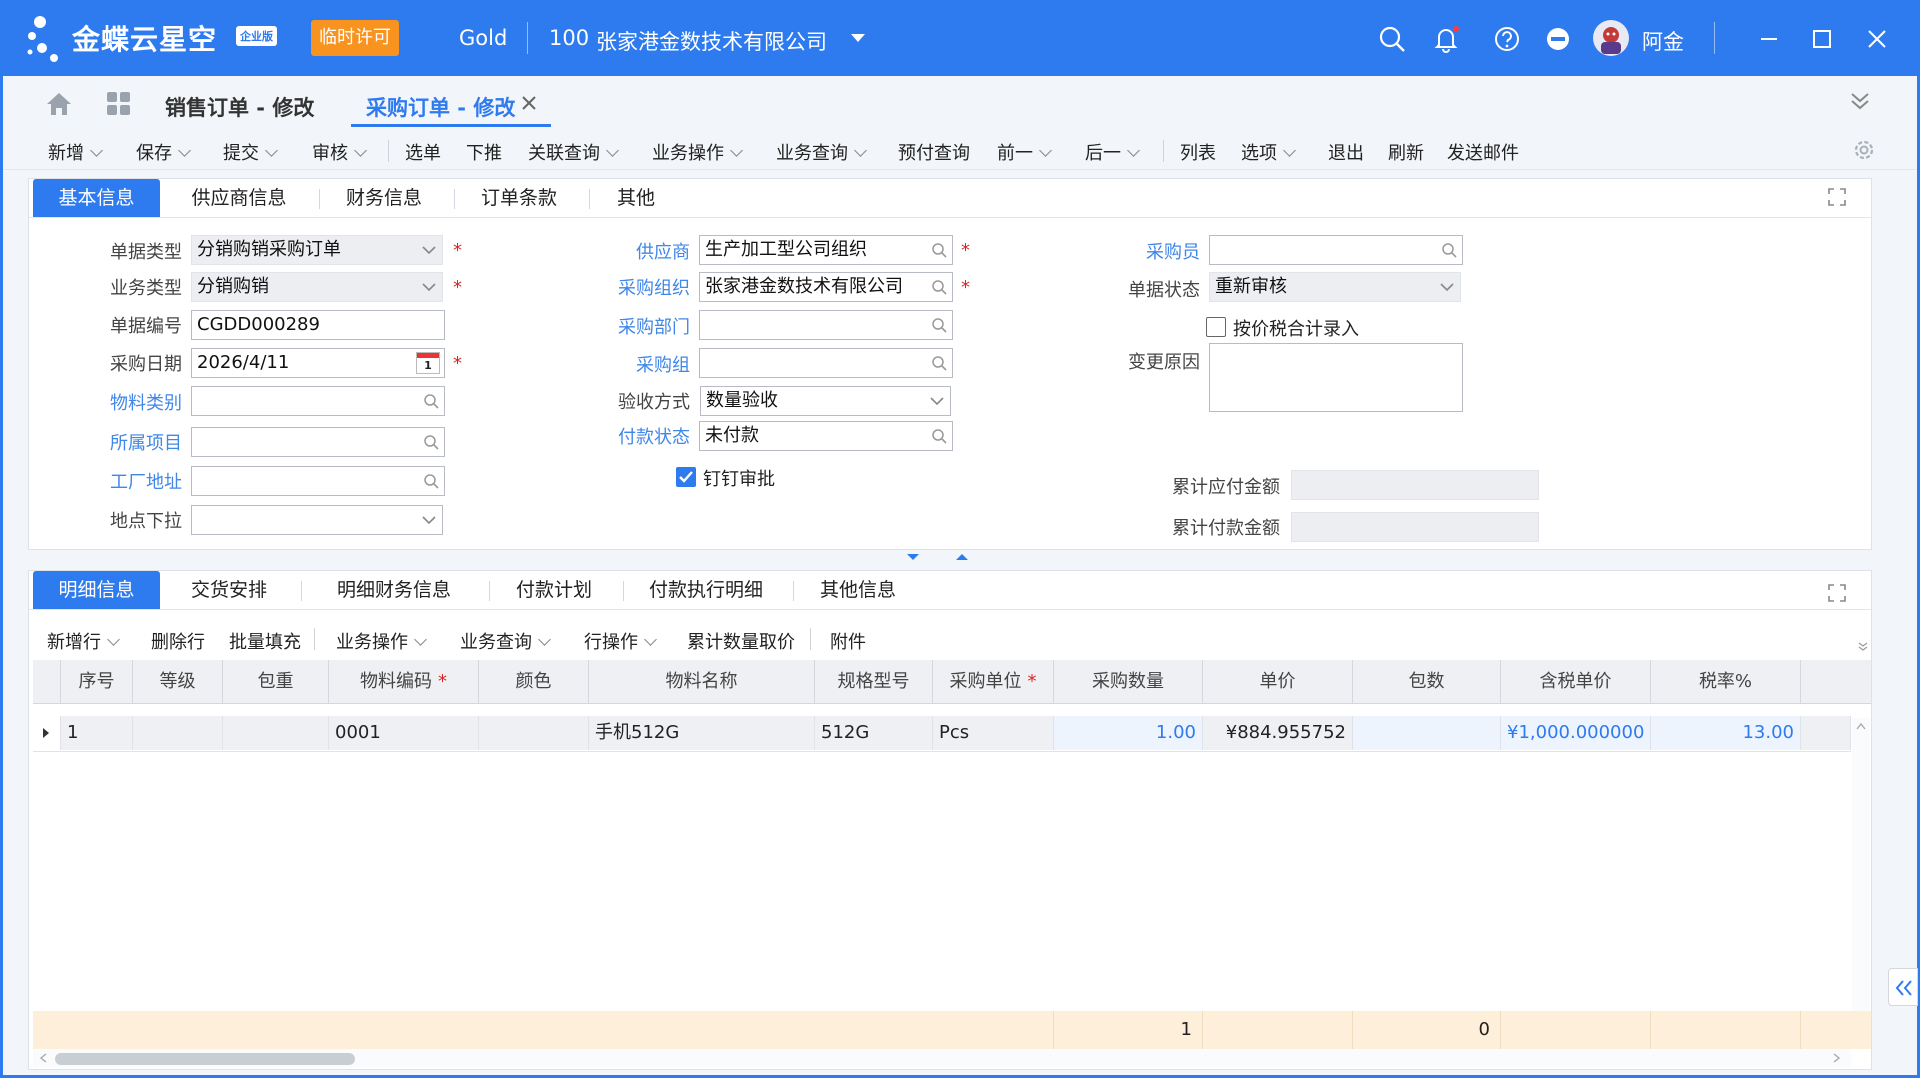 This screenshot has width=1920, height=1078. Describe the element at coordinates (250, 152) in the screenshot. I see `submit-button: 提交` at that location.